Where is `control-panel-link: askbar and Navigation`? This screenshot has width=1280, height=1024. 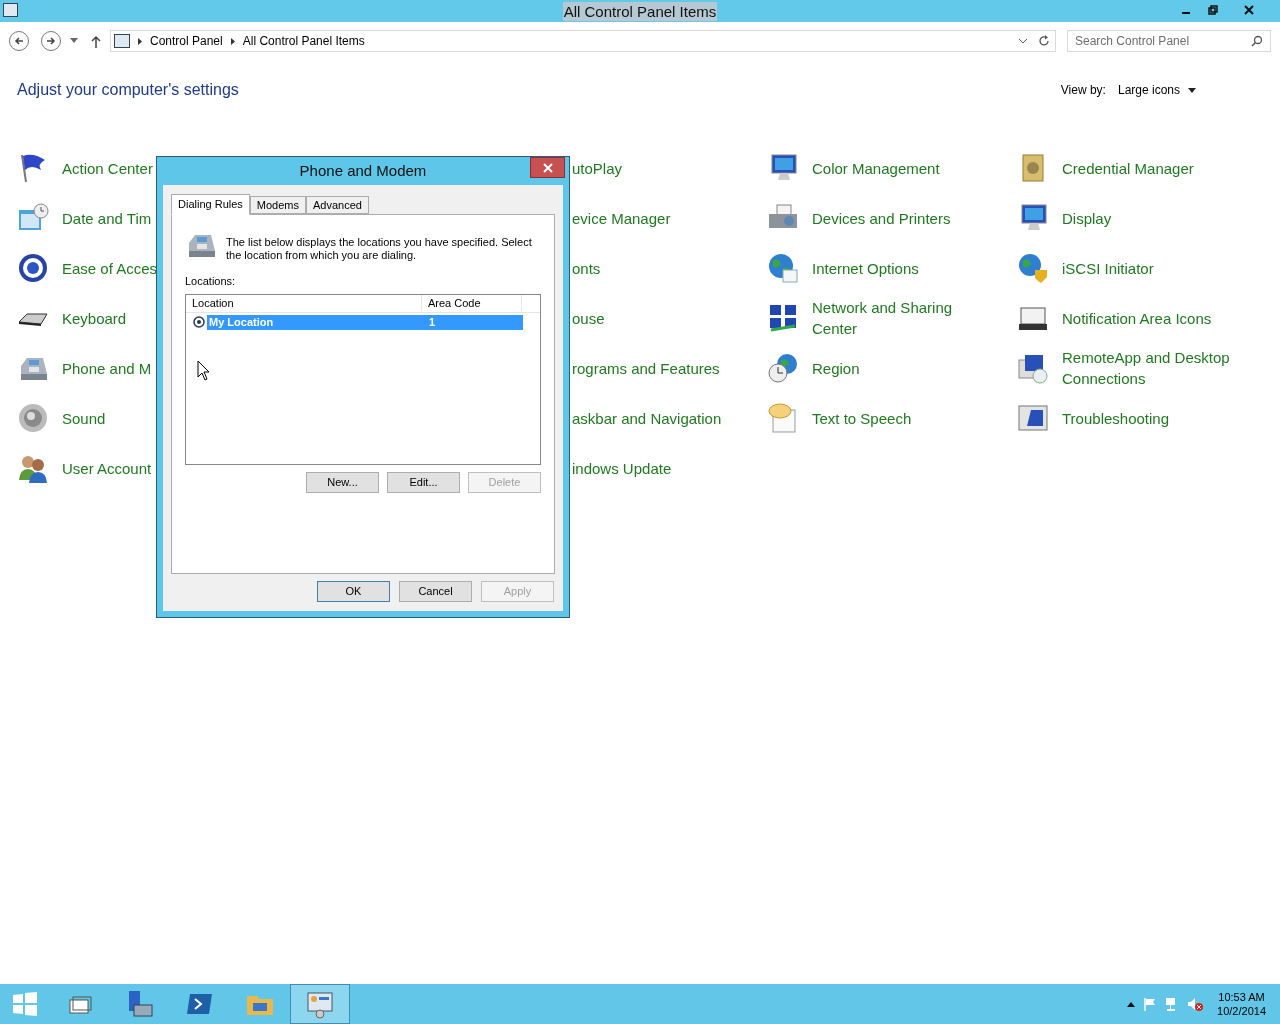 control-panel-link: askbar and Navigation is located at coordinates (647, 418).